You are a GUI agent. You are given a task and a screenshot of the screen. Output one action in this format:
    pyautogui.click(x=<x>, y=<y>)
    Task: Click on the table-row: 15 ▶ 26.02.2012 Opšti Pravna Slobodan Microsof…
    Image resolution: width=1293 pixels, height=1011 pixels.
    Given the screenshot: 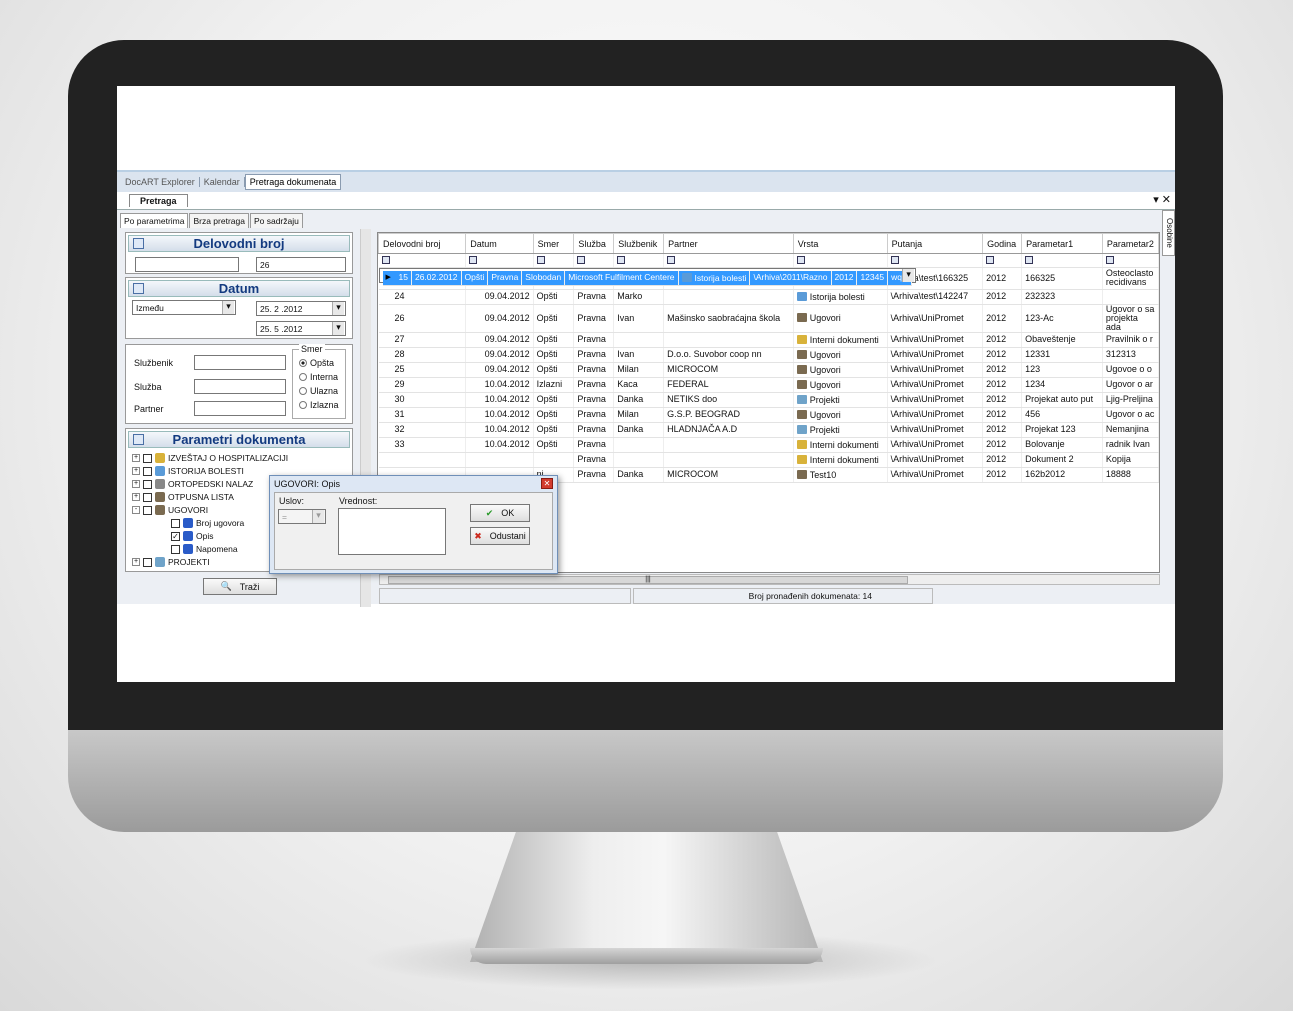 What is the action you would take?
    pyautogui.click(x=647, y=277)
    